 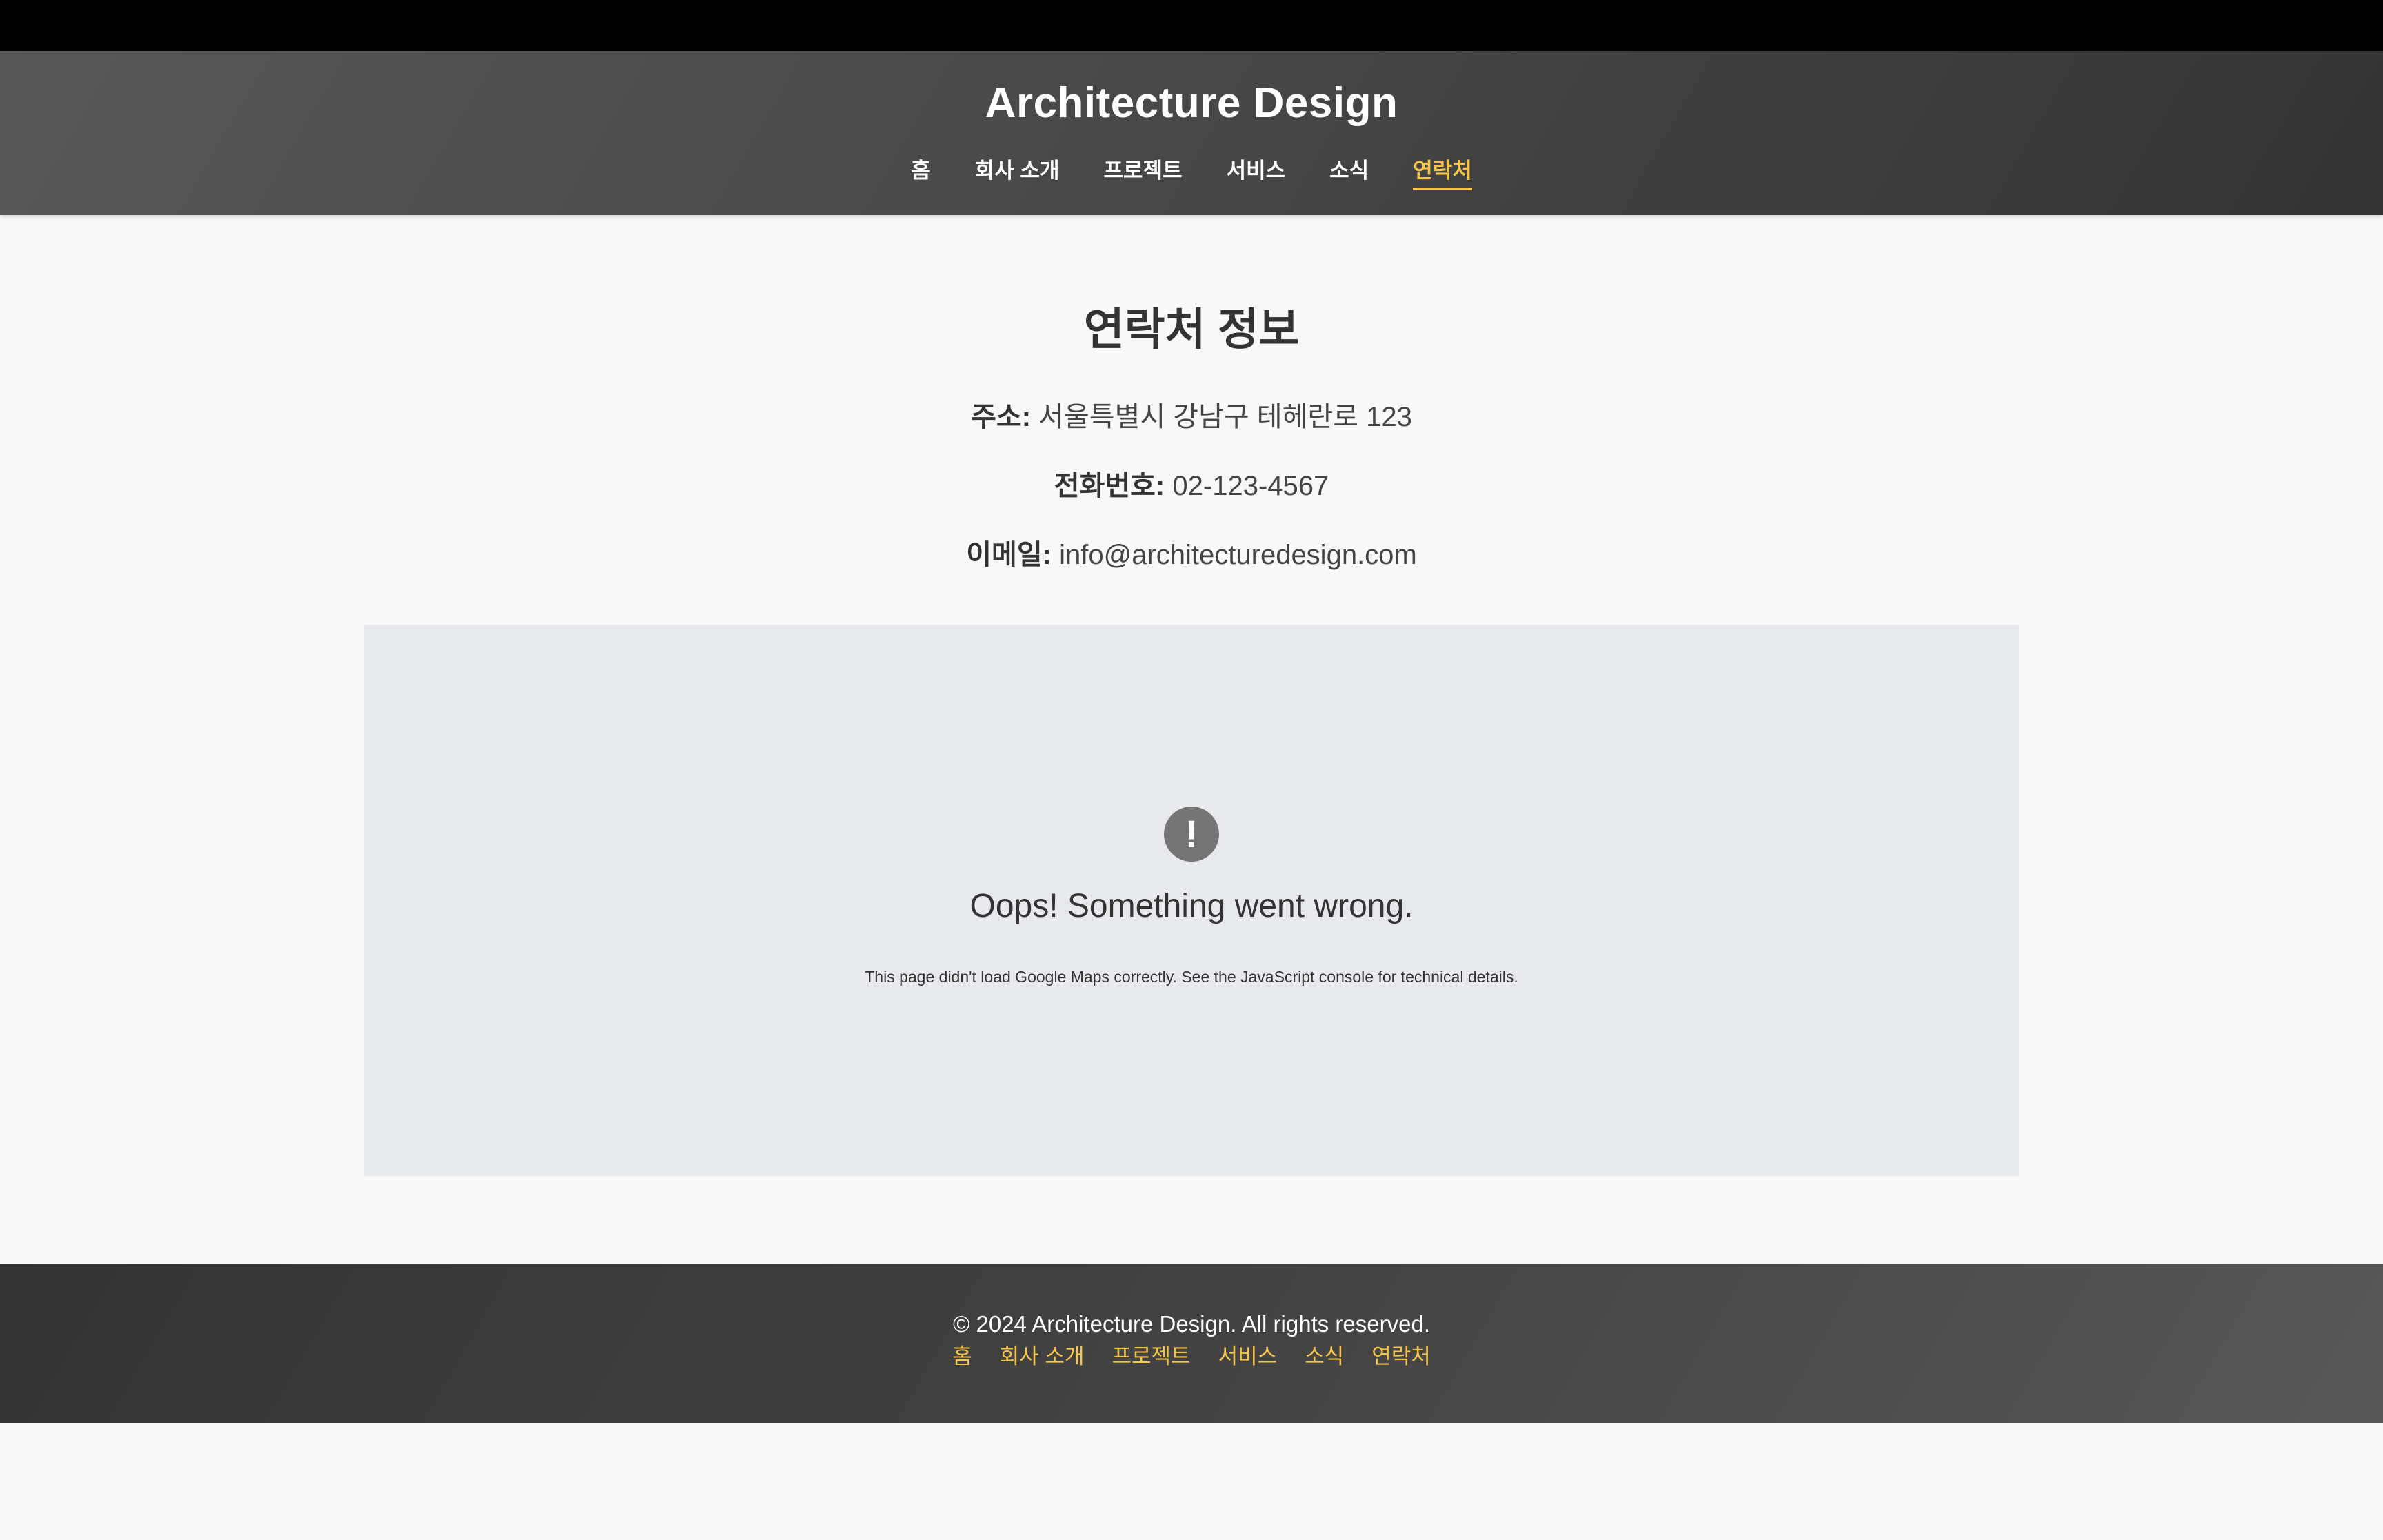 I want to click on nav-link-news: 소식, so click(x=1349, y=174).